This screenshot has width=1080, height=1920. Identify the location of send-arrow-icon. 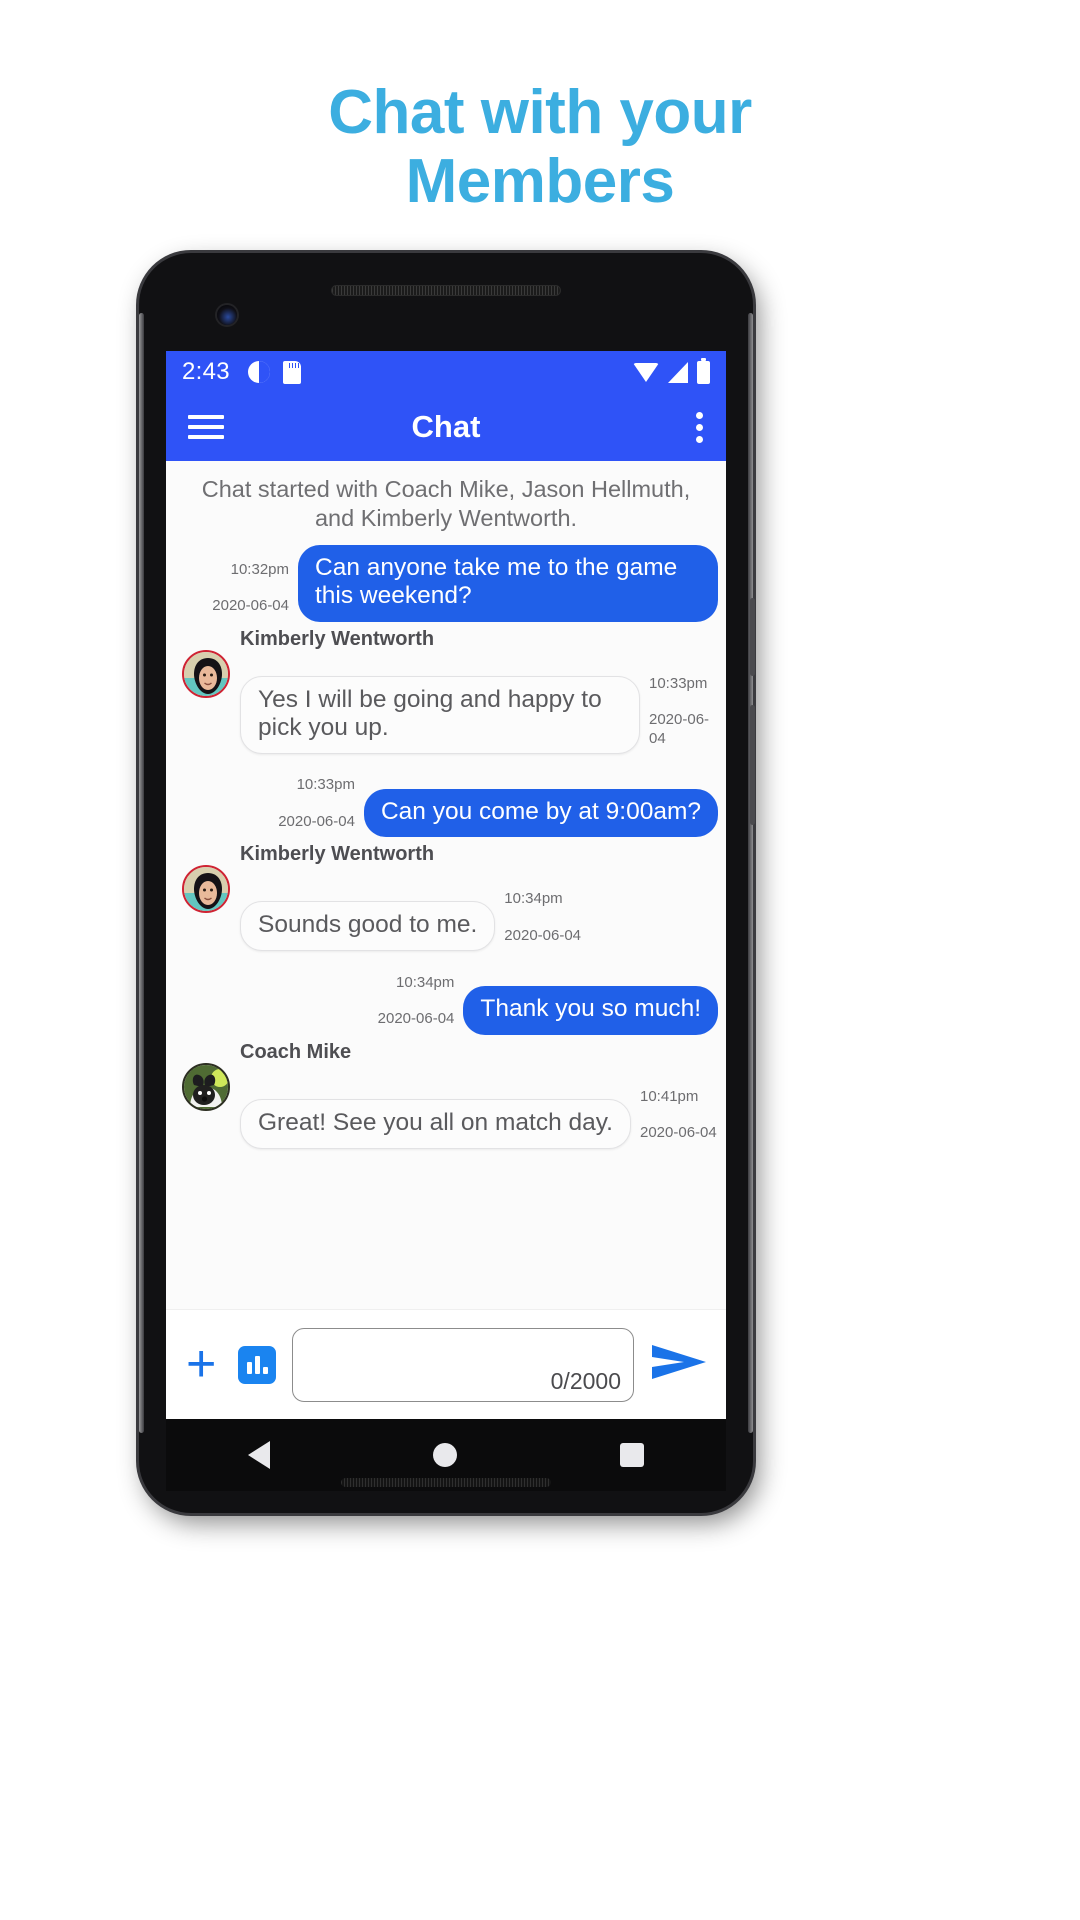
(681, 1364).